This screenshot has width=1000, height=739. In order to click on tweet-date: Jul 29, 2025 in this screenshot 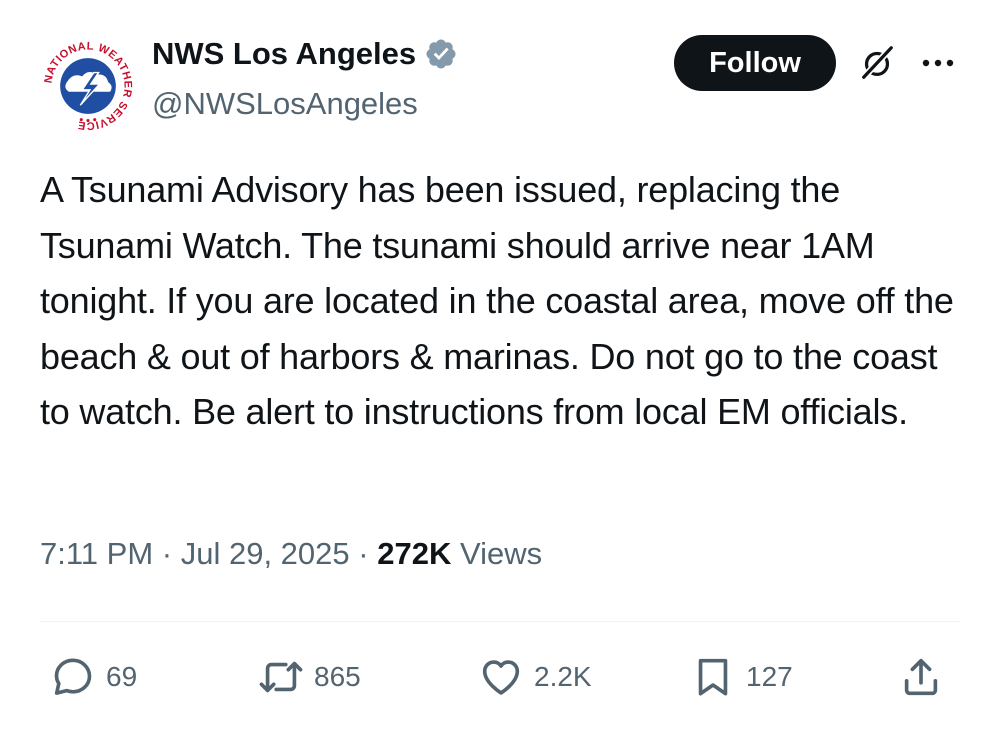, I will do `click(265, 553)`.